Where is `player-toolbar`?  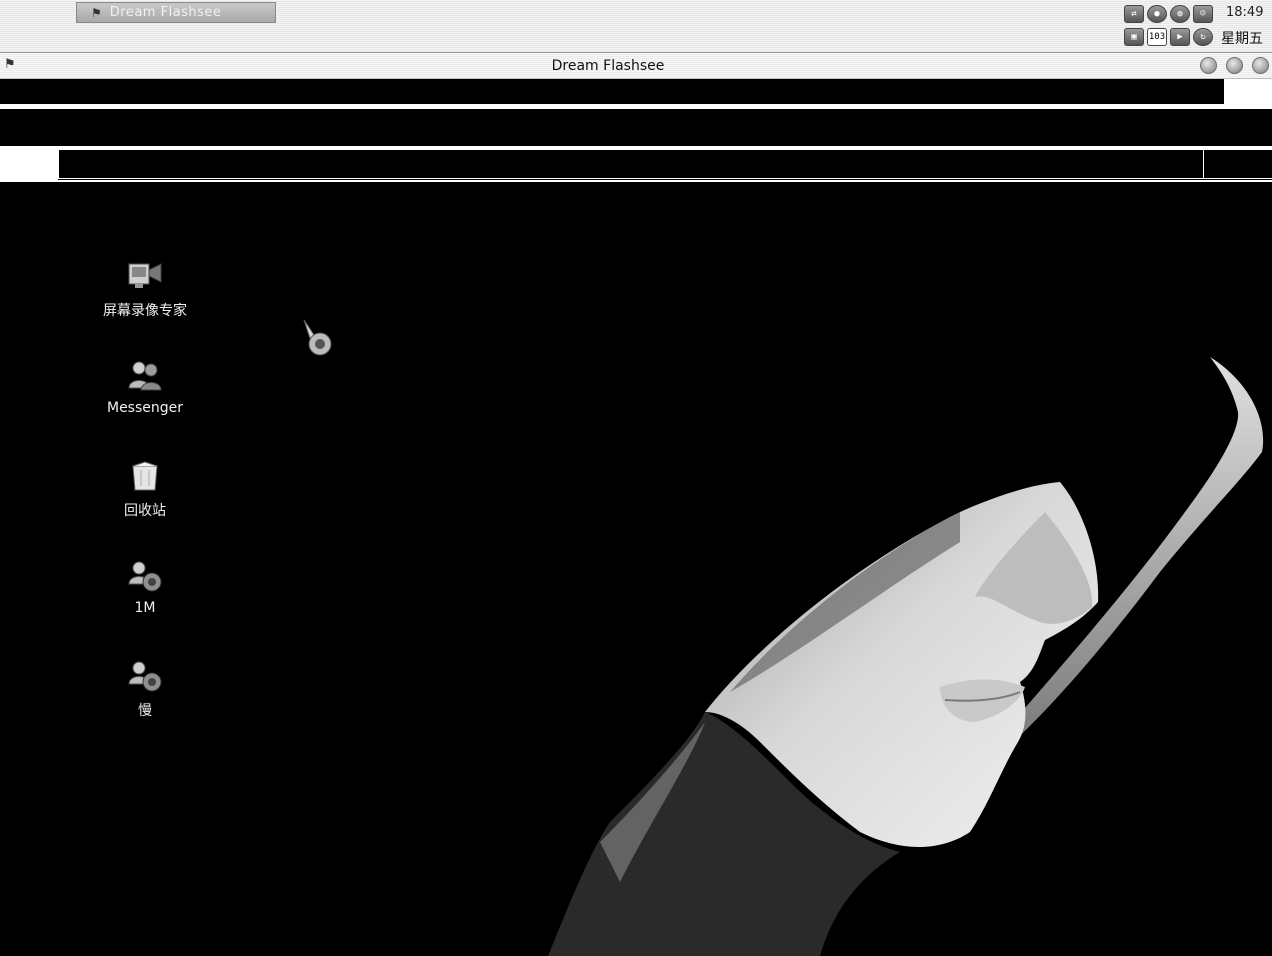 player-toolbar is located at coordinates (612, 91).